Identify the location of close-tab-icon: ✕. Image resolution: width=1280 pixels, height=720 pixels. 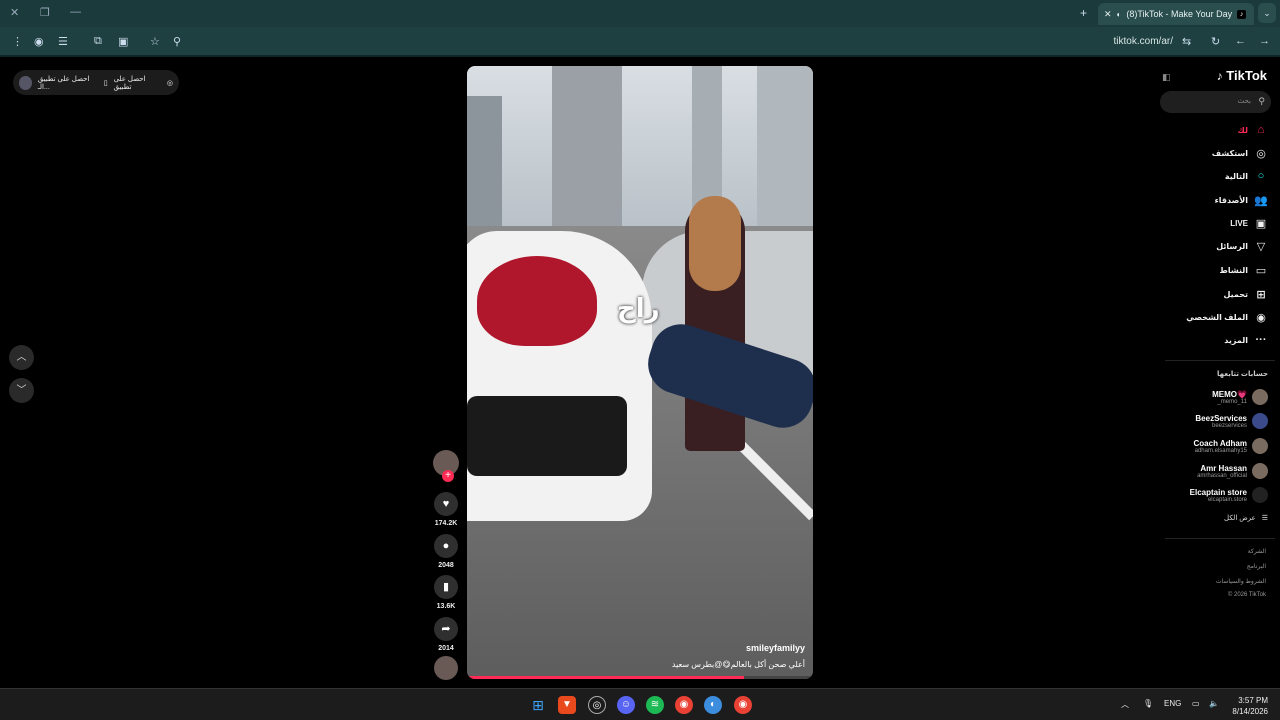
(1108, 14).